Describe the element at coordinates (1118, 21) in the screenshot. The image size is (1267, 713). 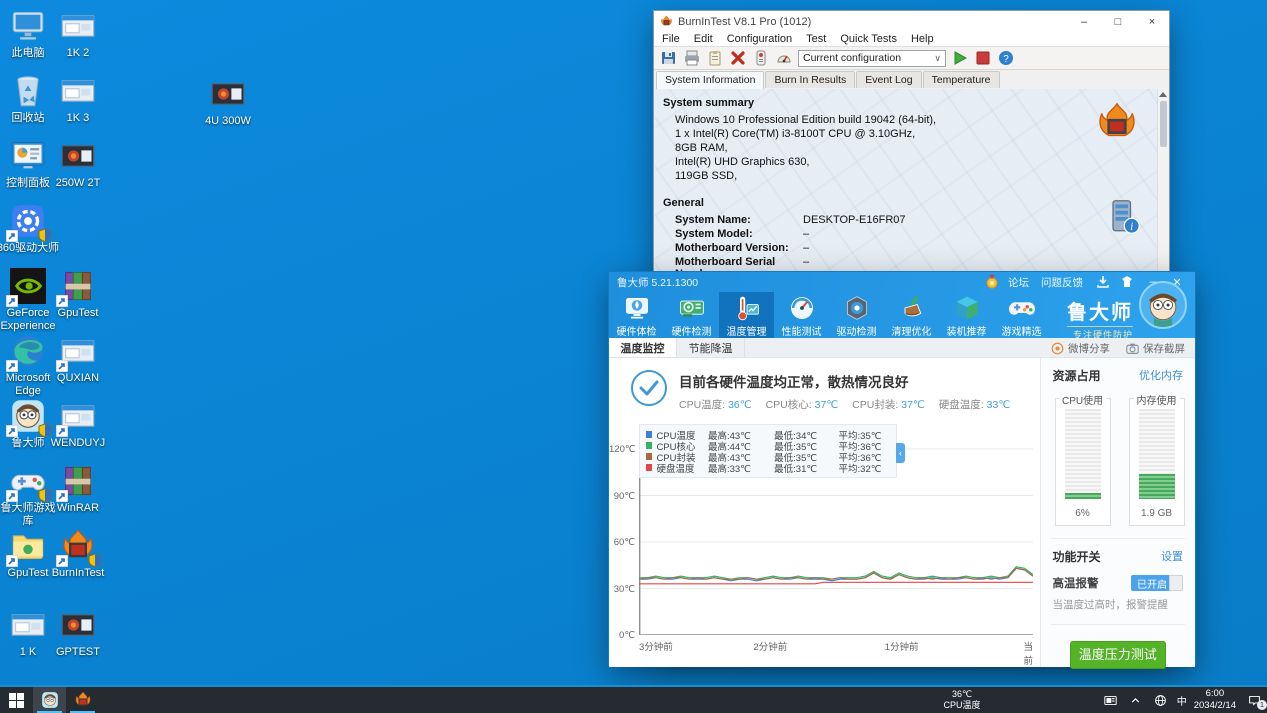
I see `maximize-button: □` at that location.